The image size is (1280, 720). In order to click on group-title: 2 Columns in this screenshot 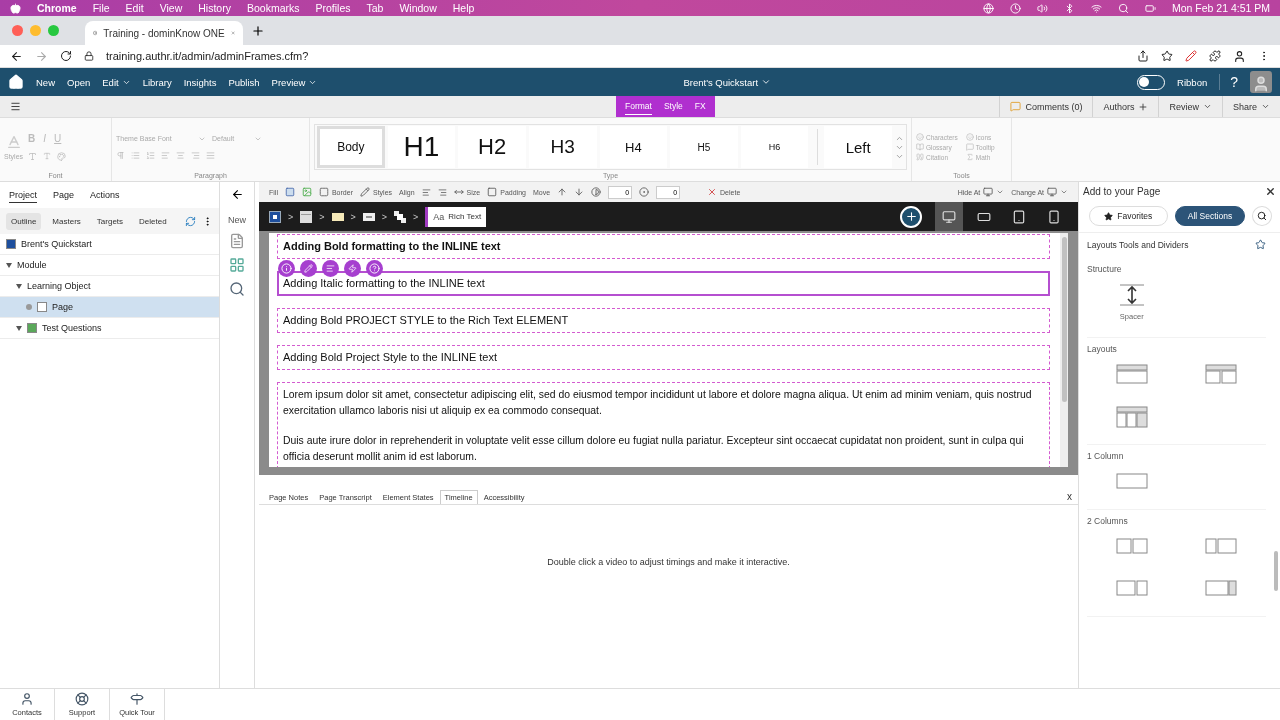, I will do `click(1108, 521)`.